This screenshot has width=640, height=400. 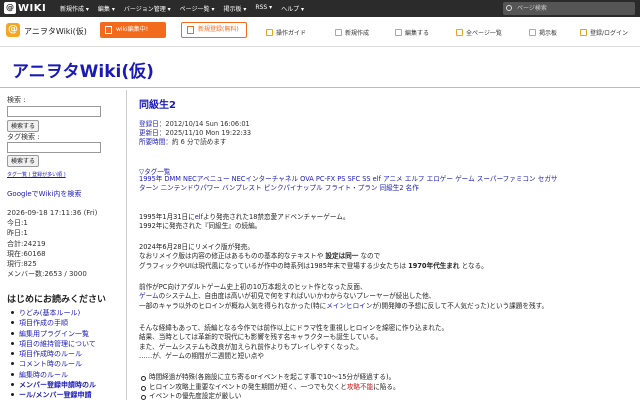 I want to click on pages-icon, so click(x=459, y=32).